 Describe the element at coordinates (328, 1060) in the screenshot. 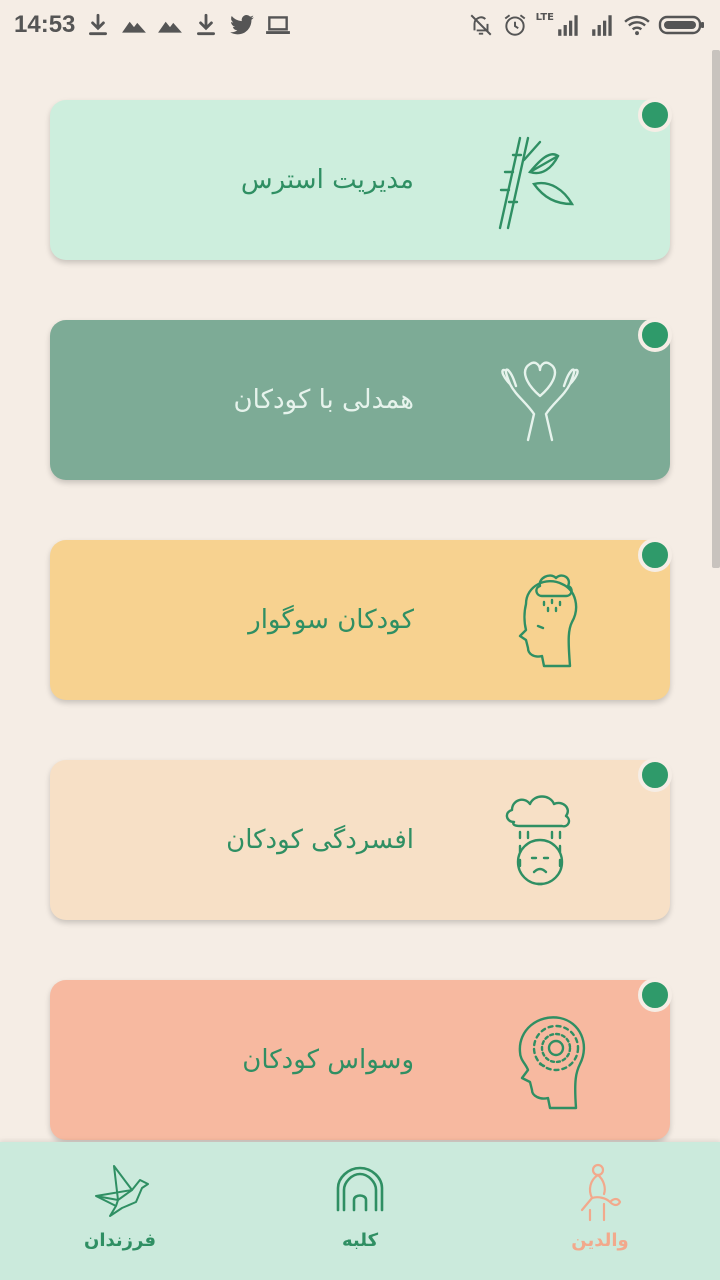

I see `topic-card-title: وسواس کودکان` at that location.